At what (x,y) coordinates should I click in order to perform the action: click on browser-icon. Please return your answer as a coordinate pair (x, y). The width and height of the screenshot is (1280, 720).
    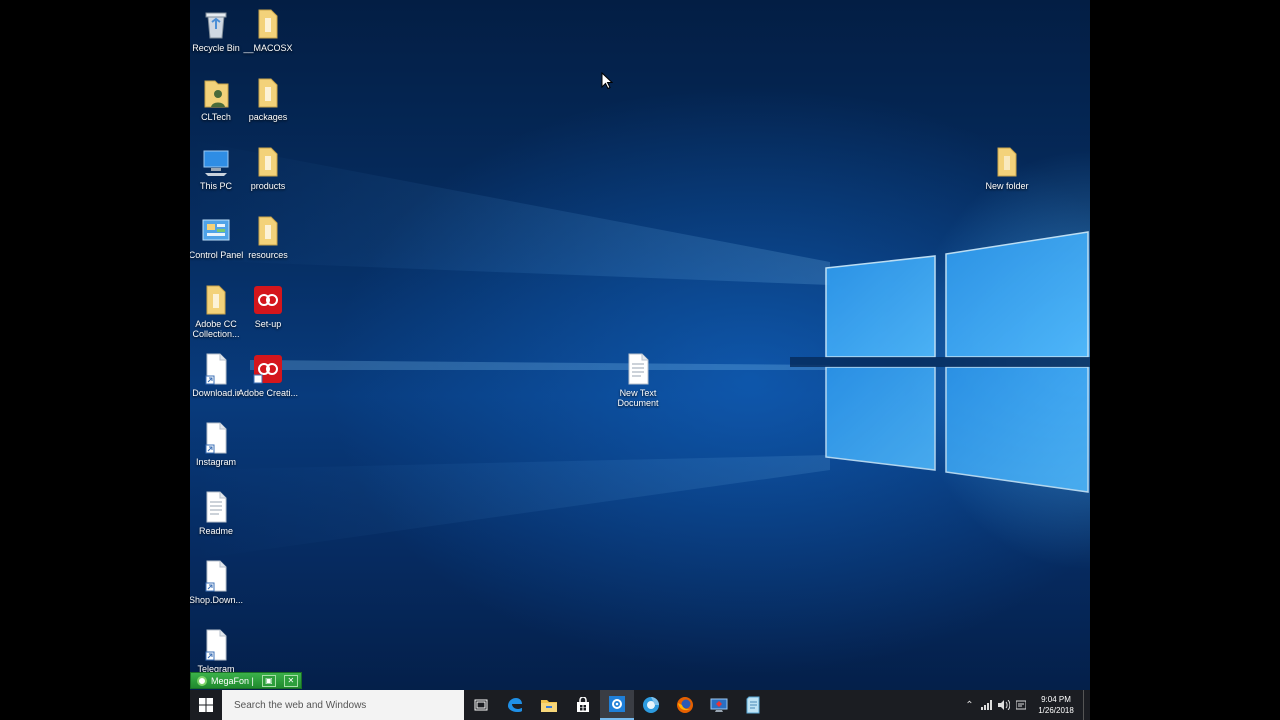
    Looking at the image, I should click on (651, 705).